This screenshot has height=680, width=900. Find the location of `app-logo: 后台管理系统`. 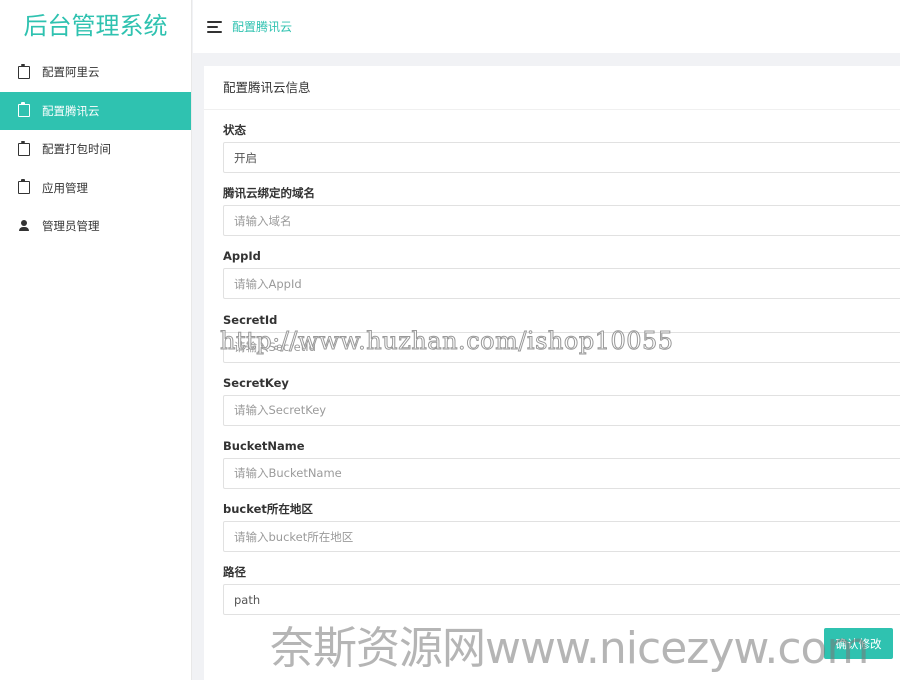

app-logo: 后台管理系统 is located at coordinates (95, 26).